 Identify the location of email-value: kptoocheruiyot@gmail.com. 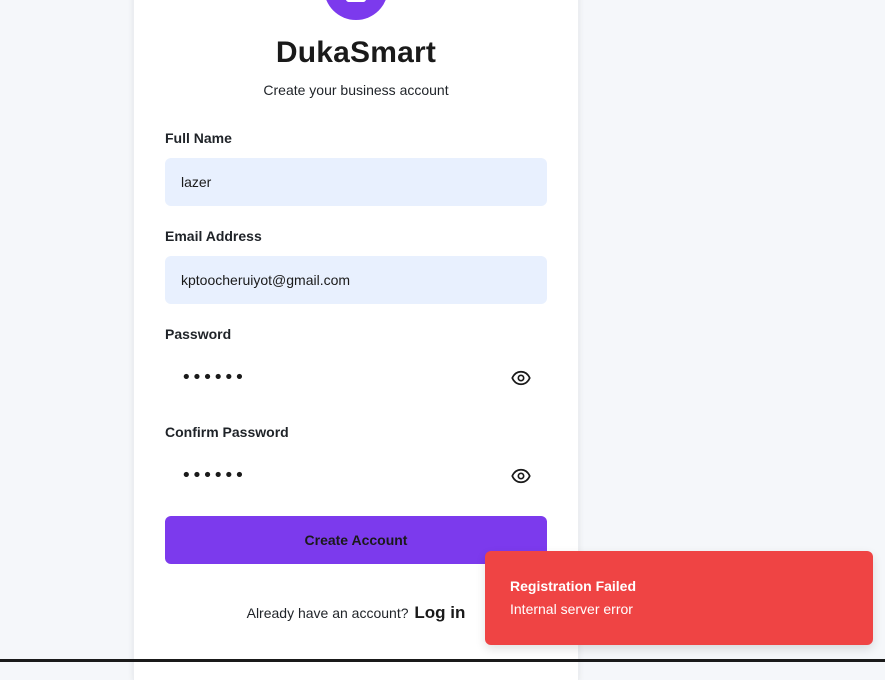
(266, 280).